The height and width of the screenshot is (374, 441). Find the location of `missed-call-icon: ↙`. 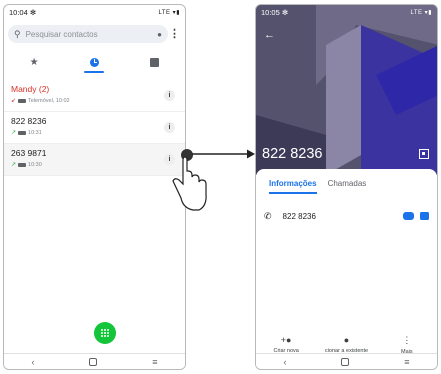

missed-call-icon: ↙ is located at coordinates (14, 101).